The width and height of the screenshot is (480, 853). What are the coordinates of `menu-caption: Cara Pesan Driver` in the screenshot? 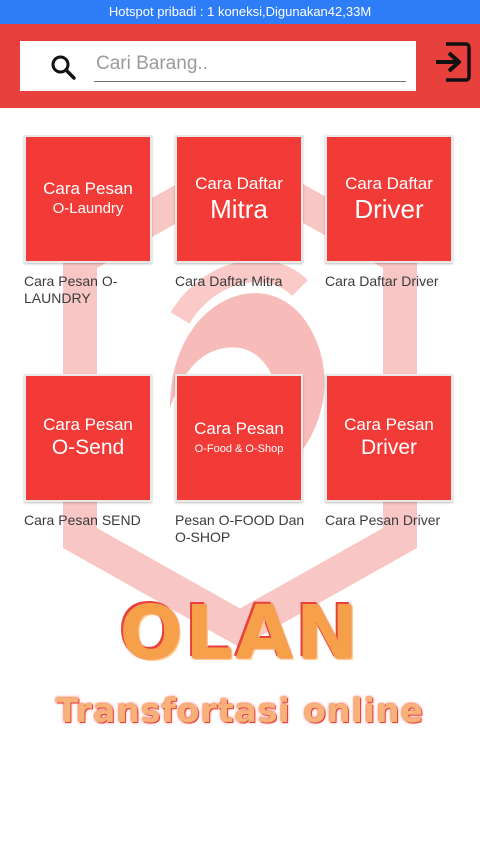 It's located at (383, 520).